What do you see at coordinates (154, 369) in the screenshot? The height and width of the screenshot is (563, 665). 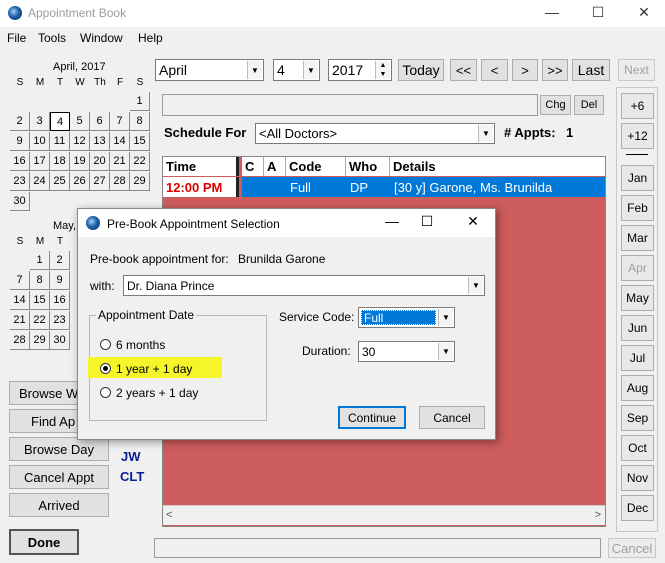 I see `option-1-year-label: 1 year + 1 day` at bounding box center [154, 369].